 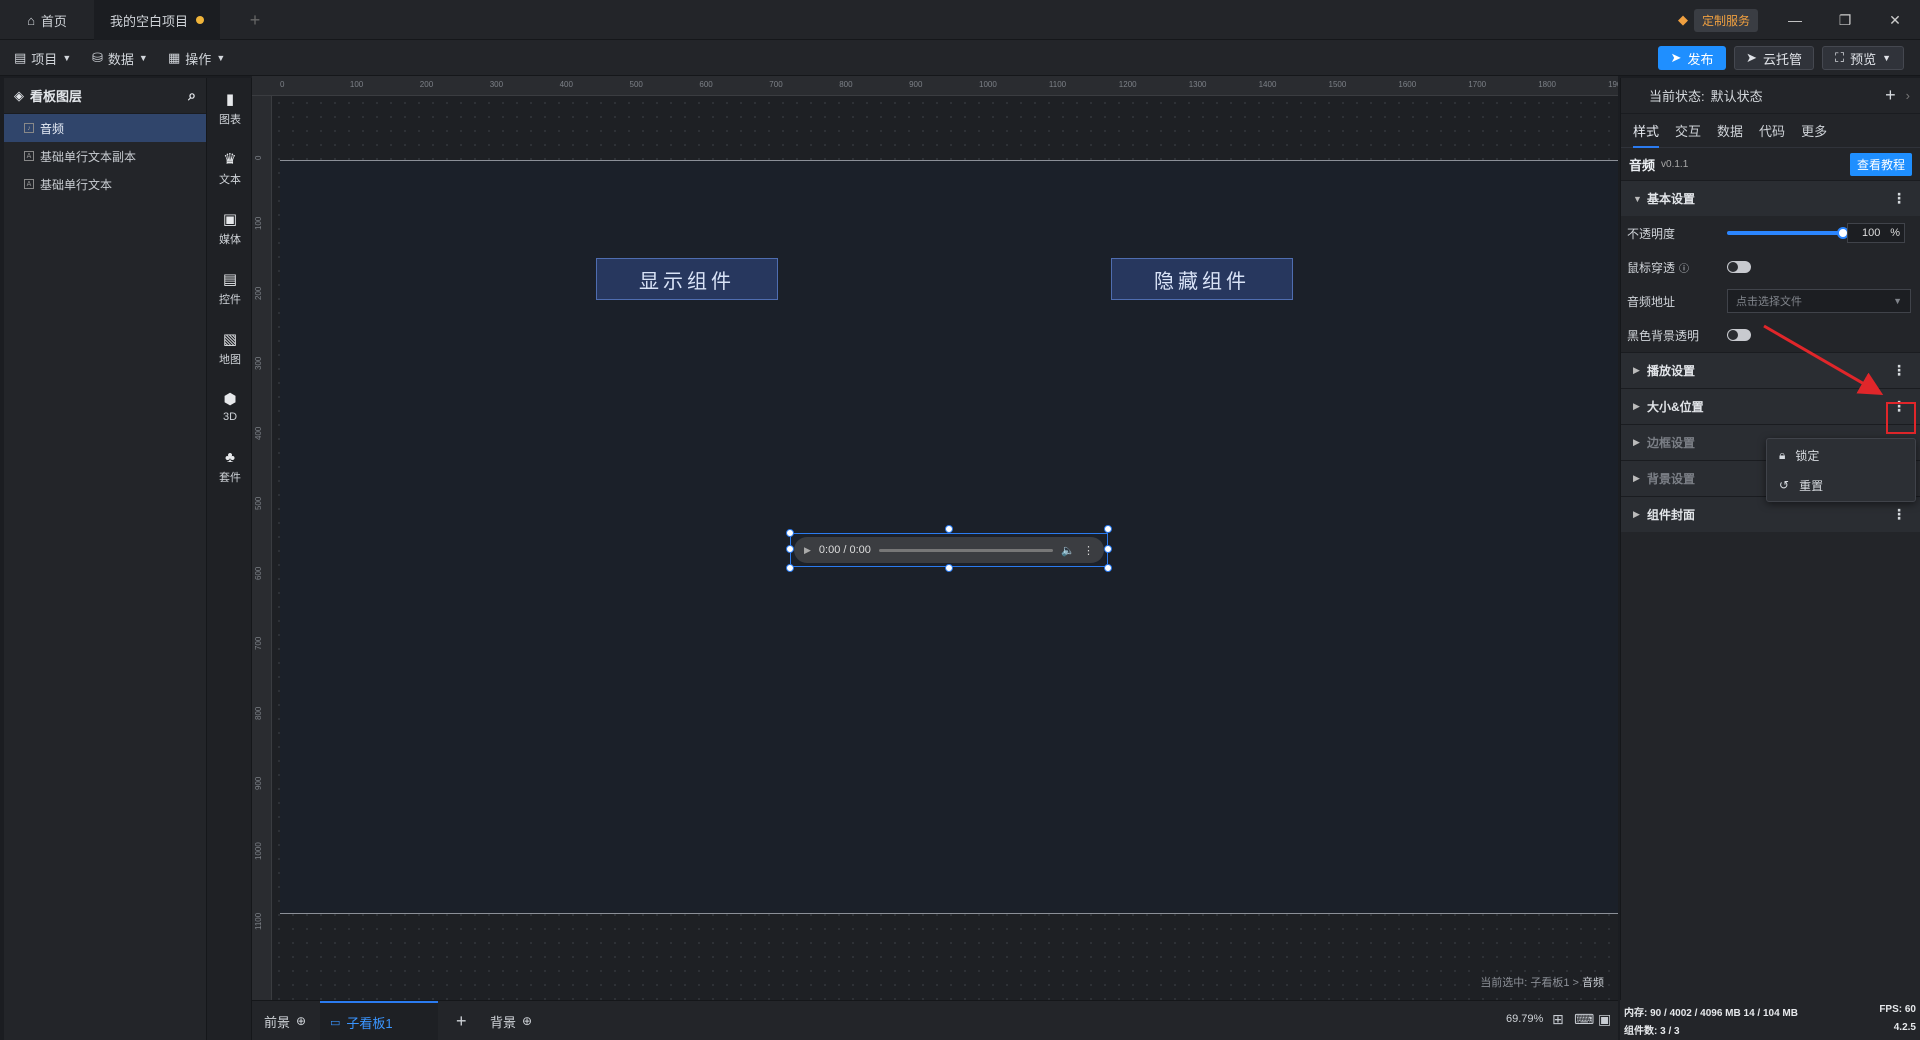 I want to click on ruler-tick-label: 1800, so click(x=1547, y=84).